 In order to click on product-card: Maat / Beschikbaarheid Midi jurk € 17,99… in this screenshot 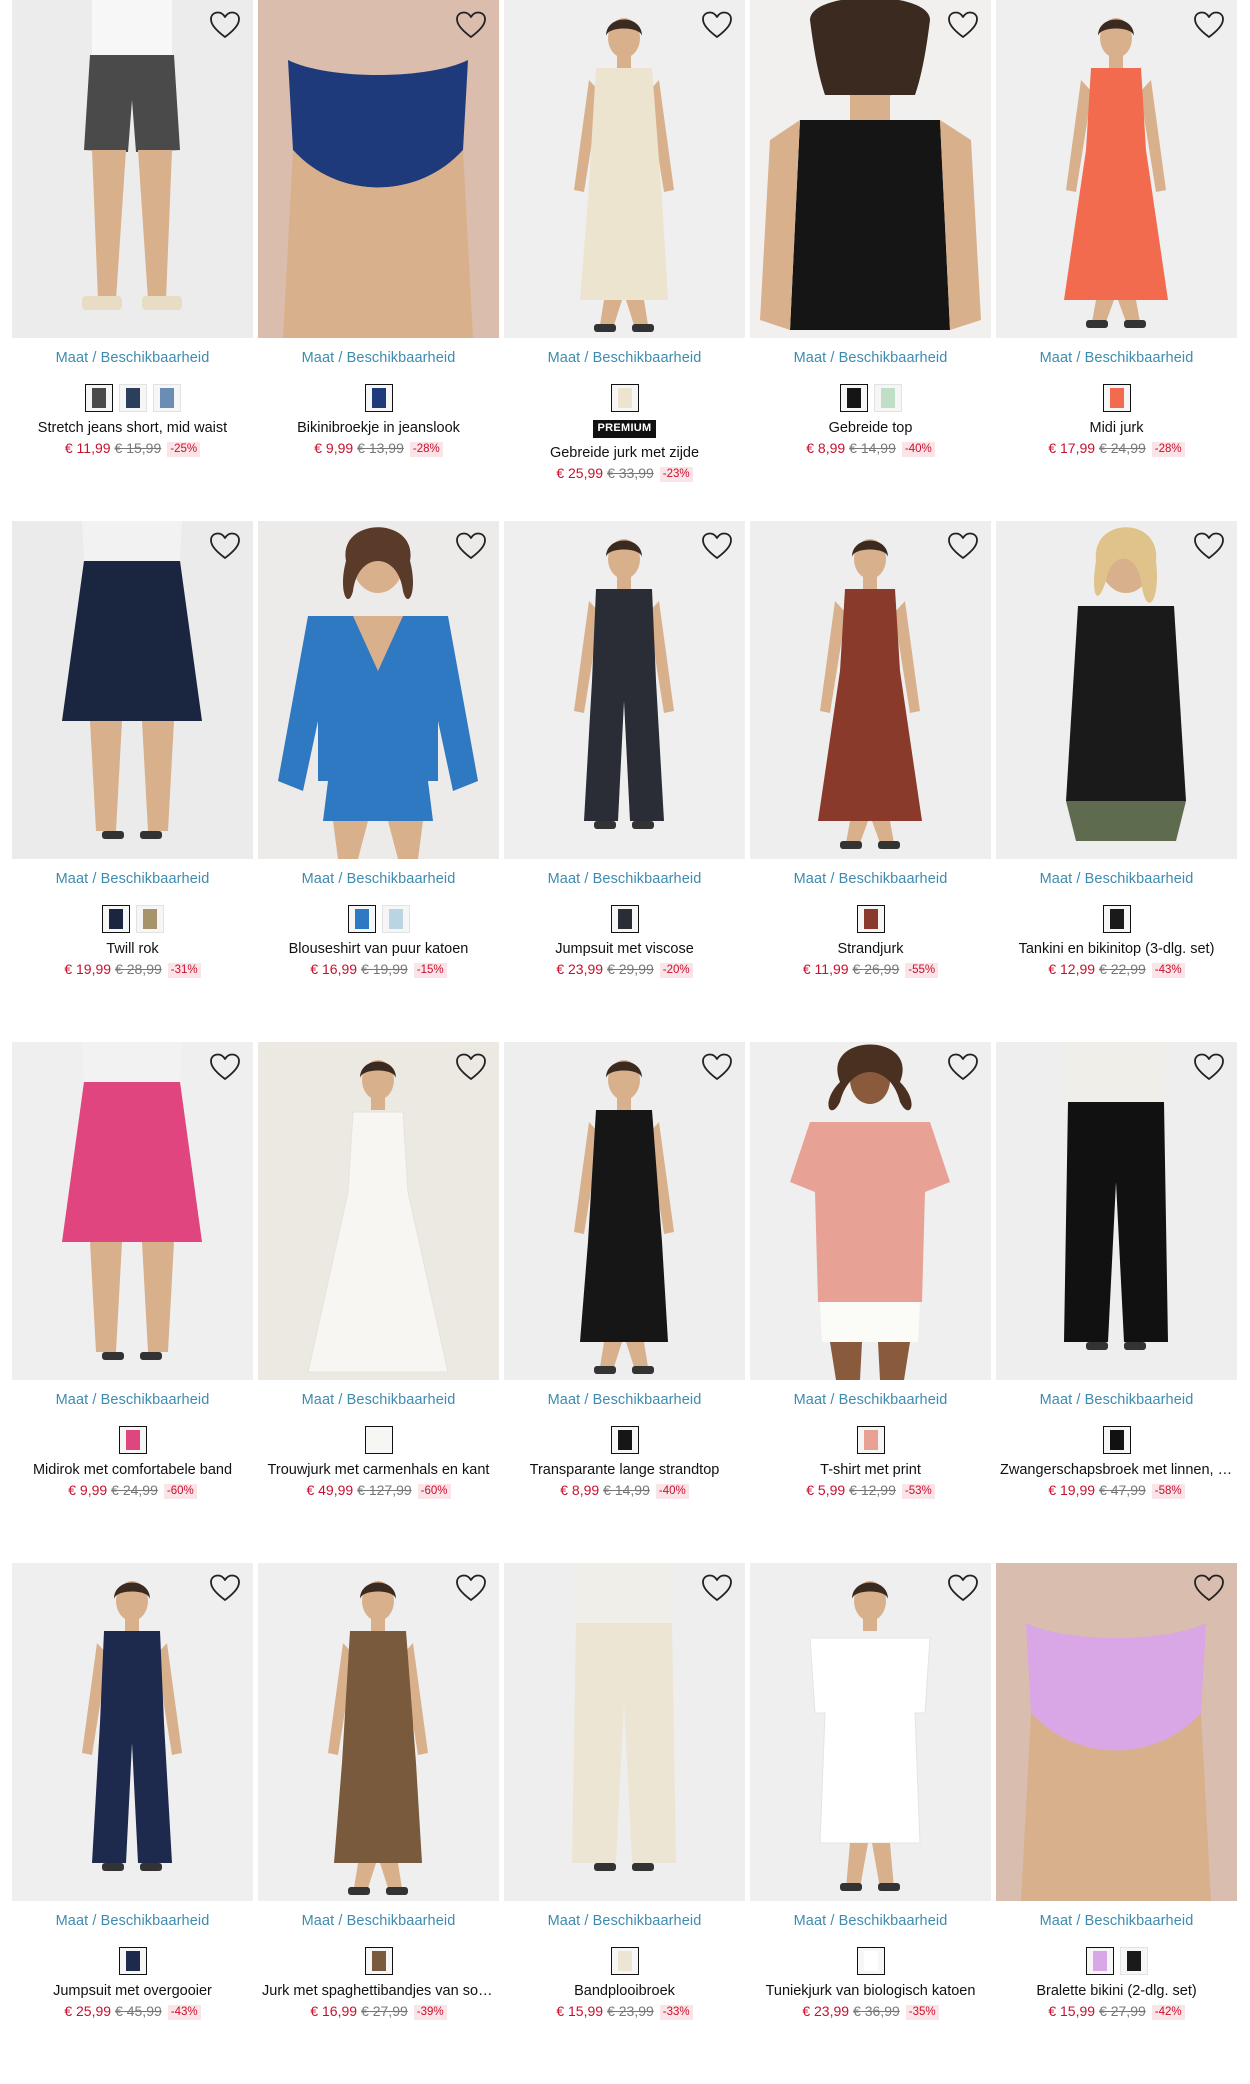, I will do `click(1116, 260)`.